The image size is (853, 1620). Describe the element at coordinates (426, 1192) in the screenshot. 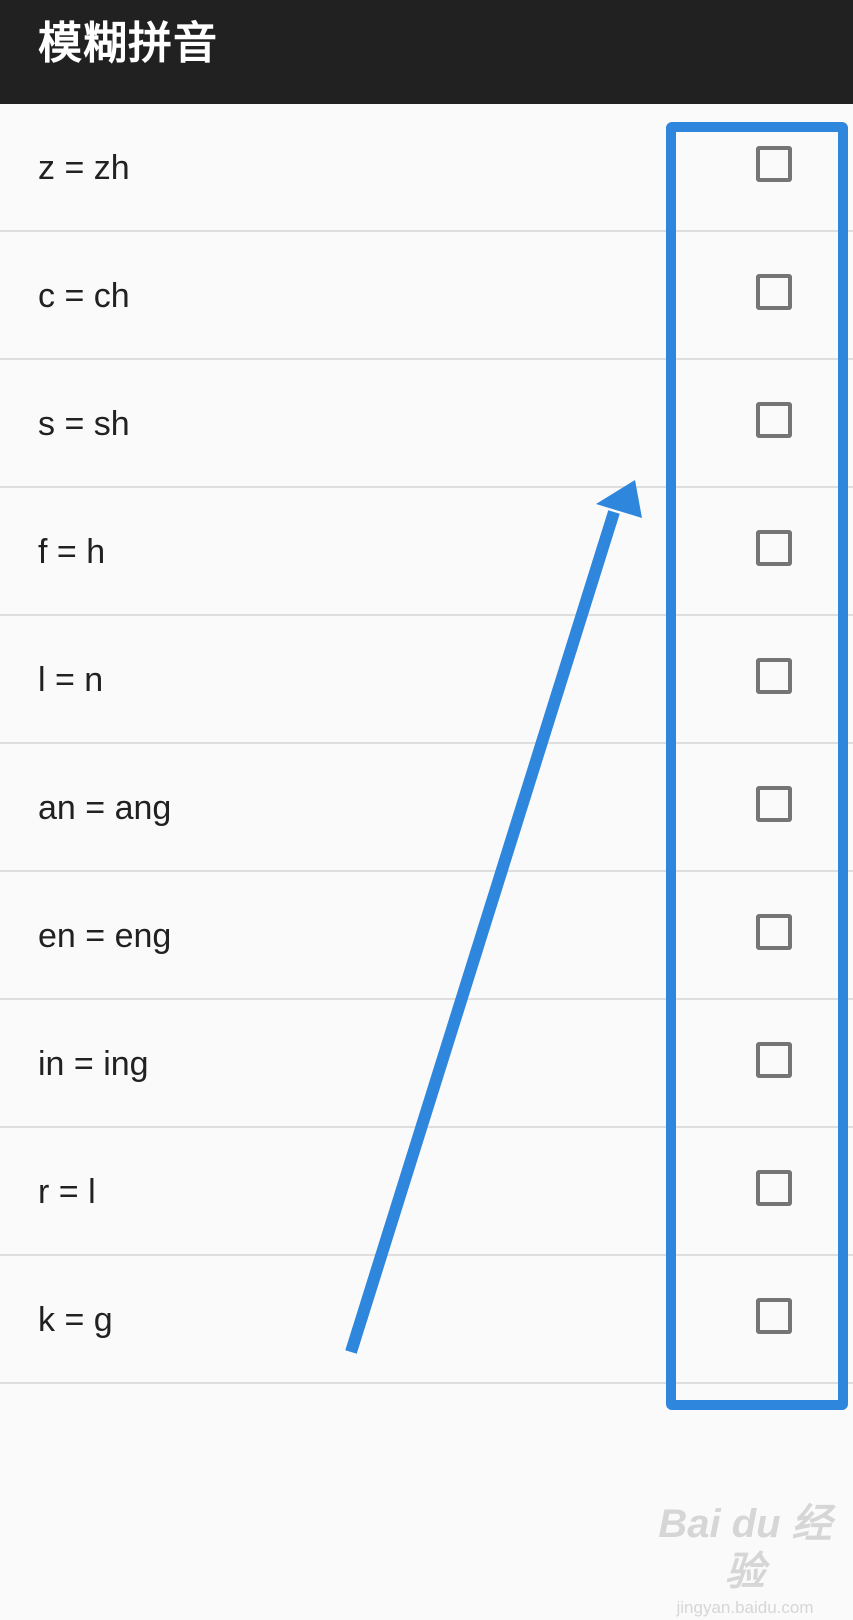

I see `list-item-r-l: r = l` at that location.